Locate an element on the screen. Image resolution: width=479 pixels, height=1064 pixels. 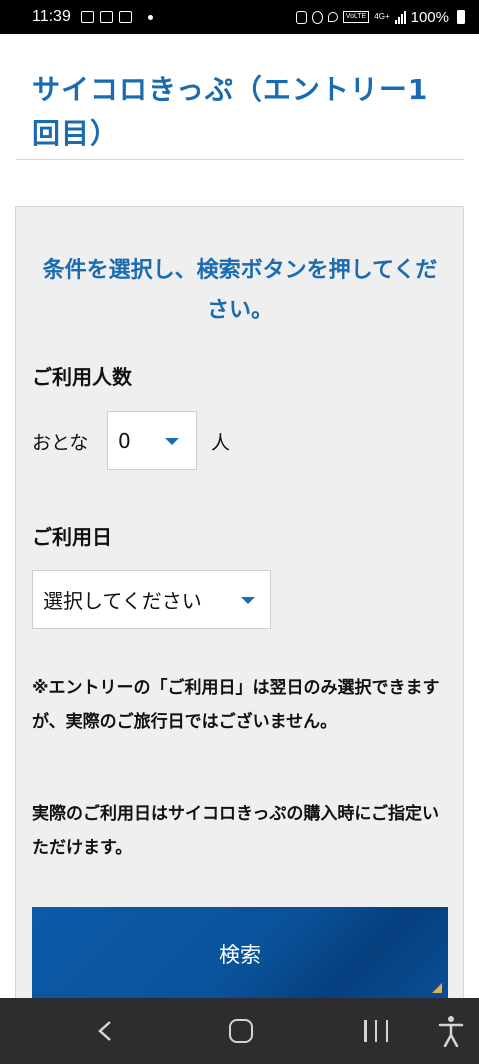
search-button: 検索 is located at coordinates (240, 954).